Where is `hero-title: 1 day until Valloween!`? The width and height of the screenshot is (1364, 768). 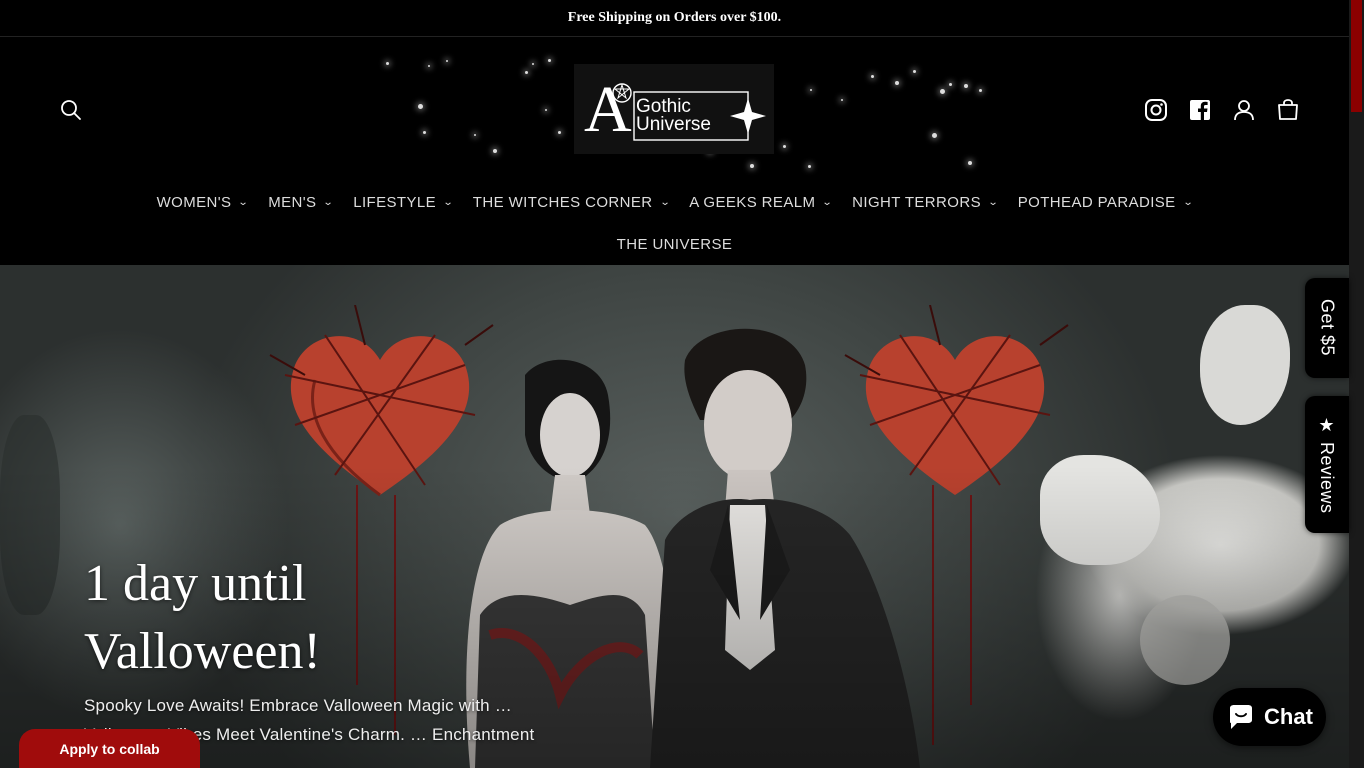 hero-title: 1 day until Valloween! is located at coordinates (202, 617).